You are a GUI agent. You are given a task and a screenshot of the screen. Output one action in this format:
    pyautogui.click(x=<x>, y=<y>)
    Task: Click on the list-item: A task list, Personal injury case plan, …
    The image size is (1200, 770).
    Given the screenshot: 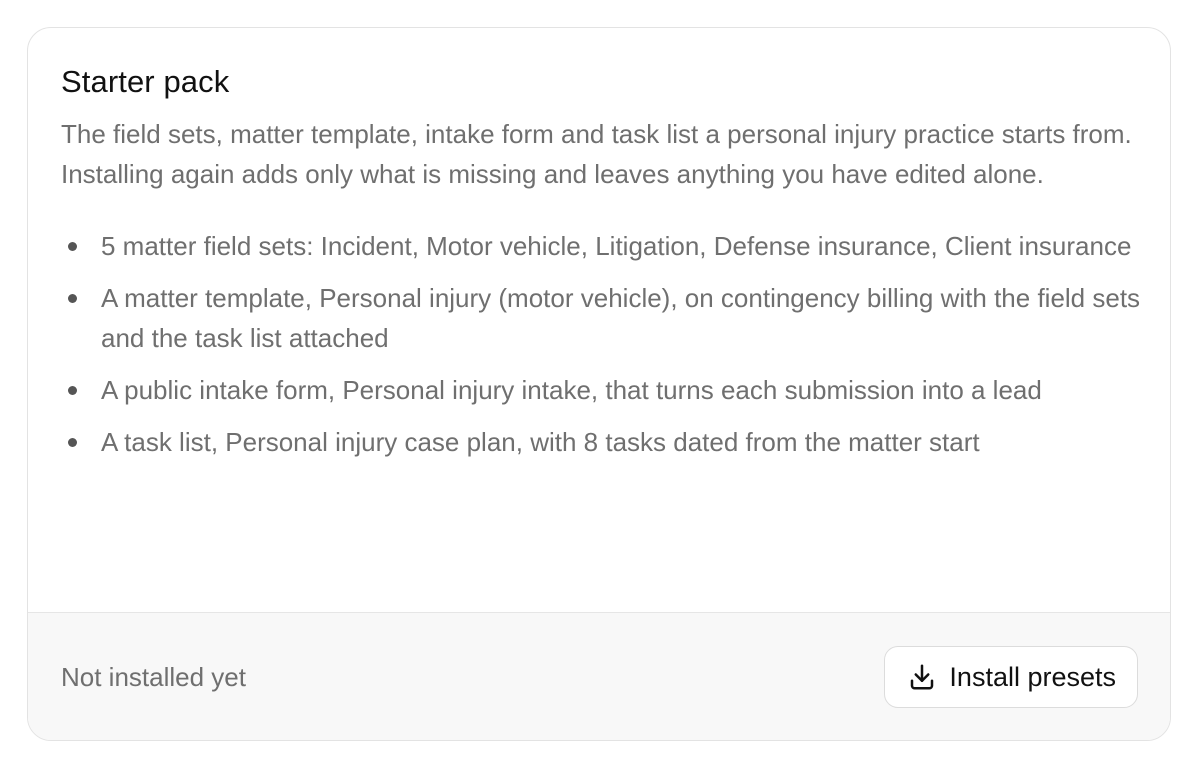 What is the action you would take?
    pyautogui.click(x=601, y=442)
    